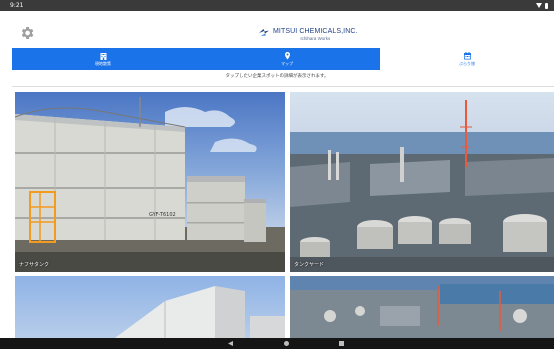  What do you see at coordinates (539, 5) in the screenshot?
I see `wifi-icon` at bounding box center [539, 5].